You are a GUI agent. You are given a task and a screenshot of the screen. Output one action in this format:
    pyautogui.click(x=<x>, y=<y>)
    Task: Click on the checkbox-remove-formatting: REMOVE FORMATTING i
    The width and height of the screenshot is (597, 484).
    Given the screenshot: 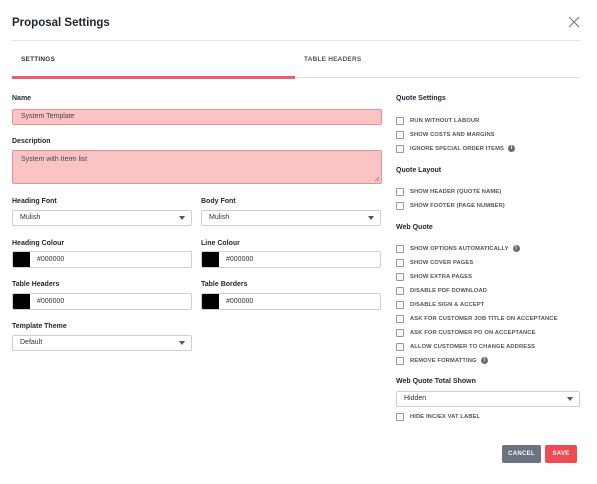 What is the action you would take?
    pyautogui.click(x=442, y=360)
    